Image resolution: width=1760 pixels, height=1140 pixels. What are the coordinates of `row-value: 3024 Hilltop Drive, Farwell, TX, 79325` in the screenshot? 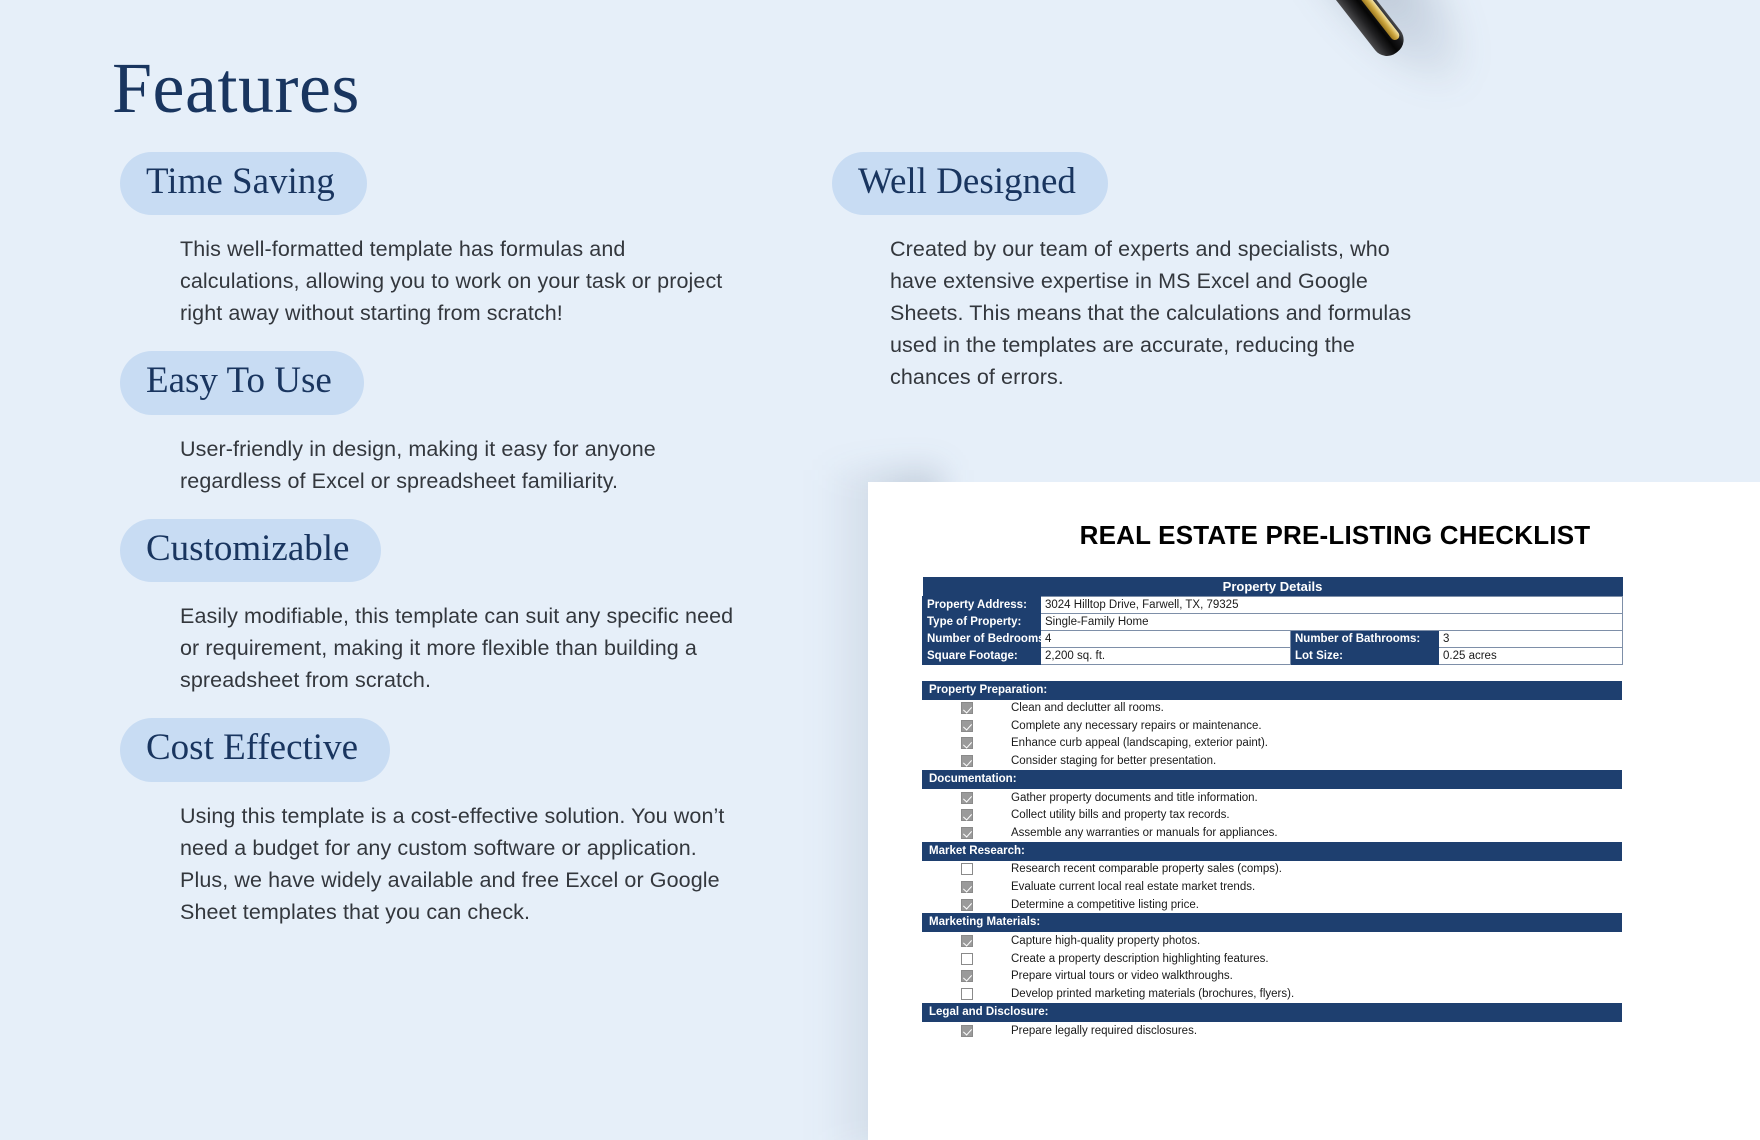 It's located at (1331, 604).